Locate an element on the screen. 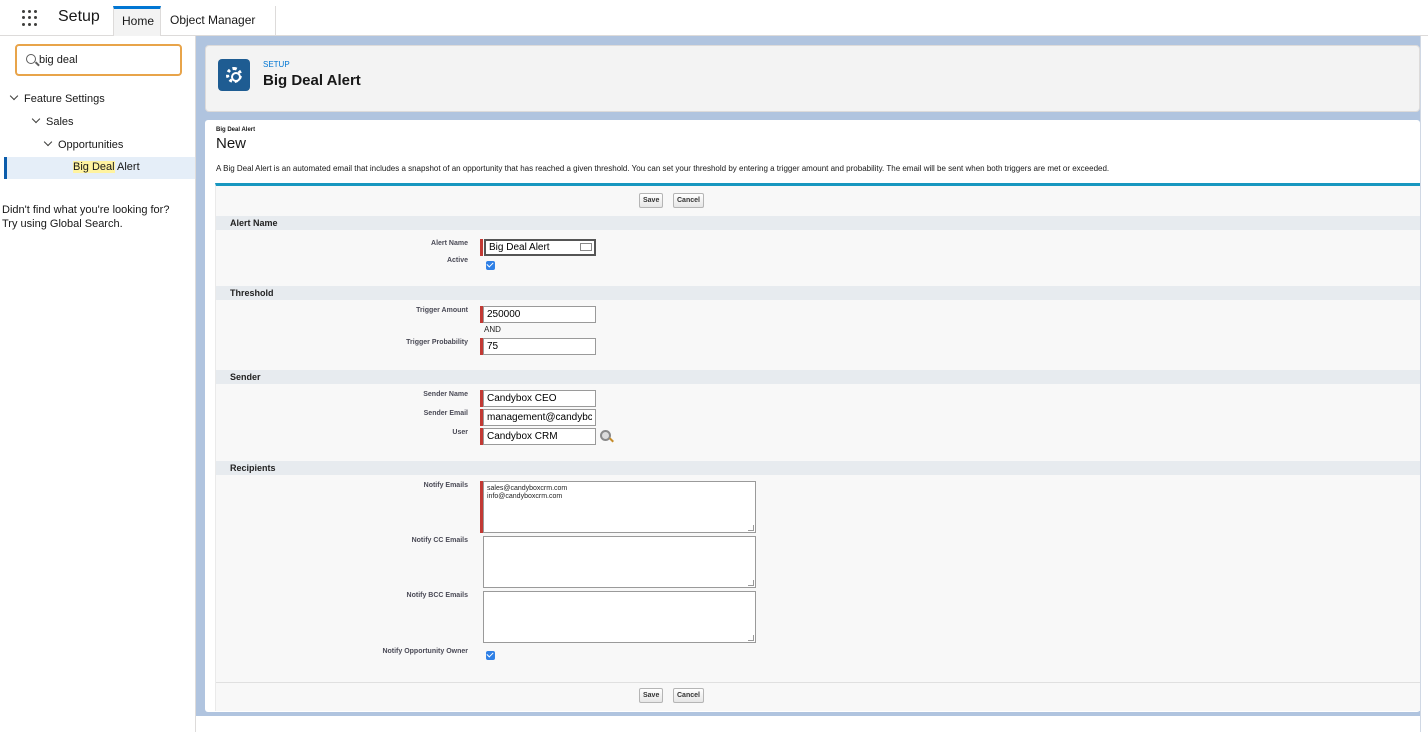 Image resolution: width=1428 pixels, height=732 pixels. gear-icon is located at coordinates (234, 75).